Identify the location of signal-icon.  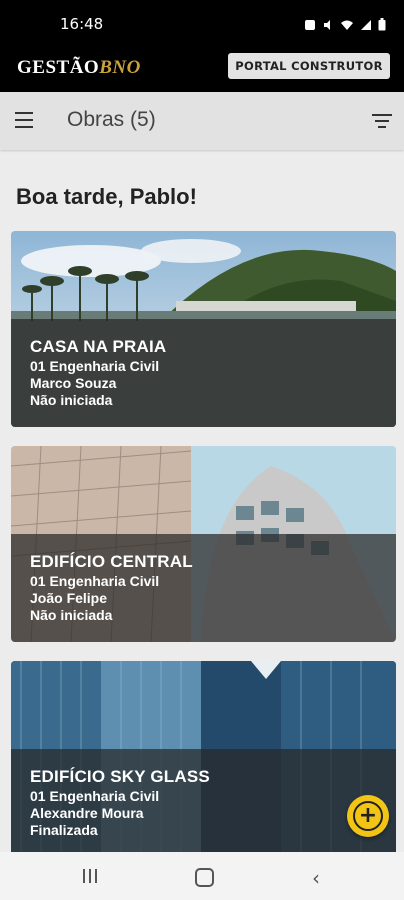
(366, 25).